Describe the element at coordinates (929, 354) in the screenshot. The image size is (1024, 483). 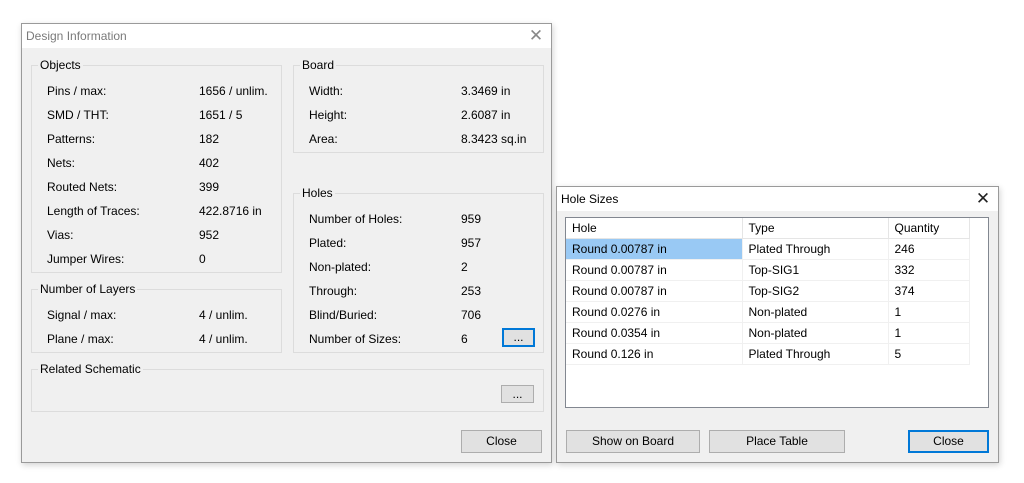
I see `quantity-cell: 5` at that location.